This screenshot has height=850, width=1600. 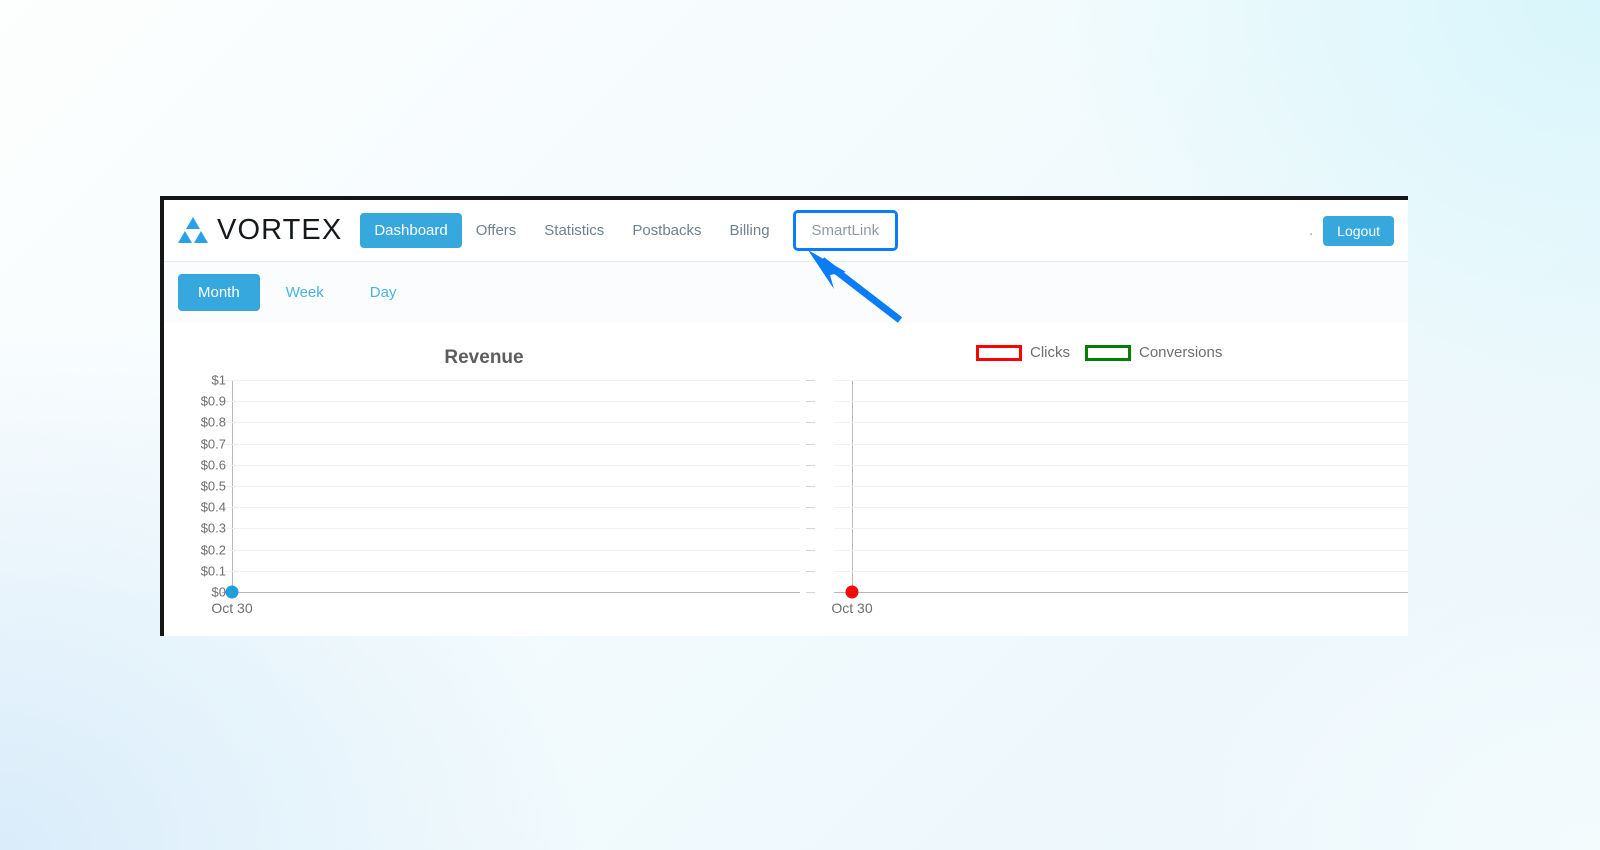 What do you see at coordinates (496, 230) in the screenshot?
I see `nav-item-offers: Offers` at bounding box center [496, 230].